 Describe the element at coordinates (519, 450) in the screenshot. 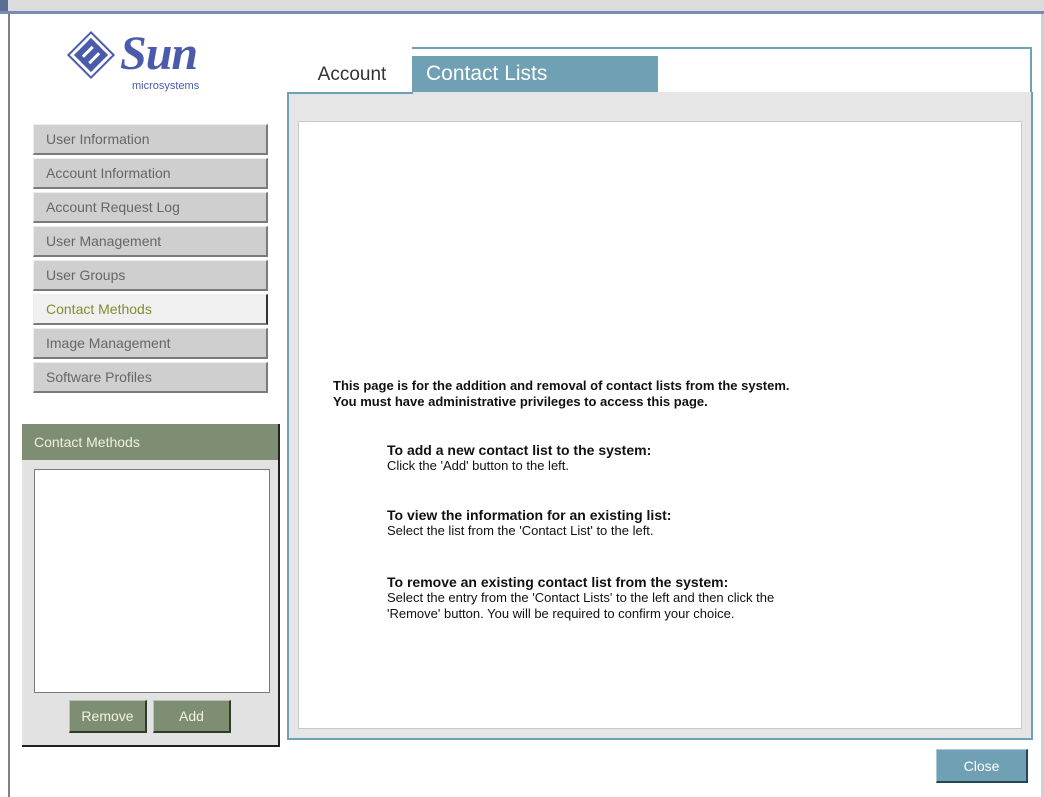

I see `help-heading-add: To add a new contact list to the system:` at that location.